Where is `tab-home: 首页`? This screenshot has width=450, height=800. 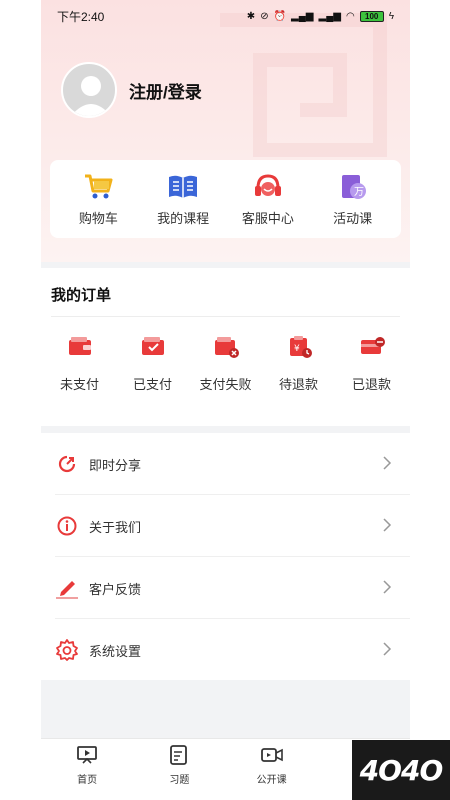 tab-home: 首页 is located at coordinates (87, 769).